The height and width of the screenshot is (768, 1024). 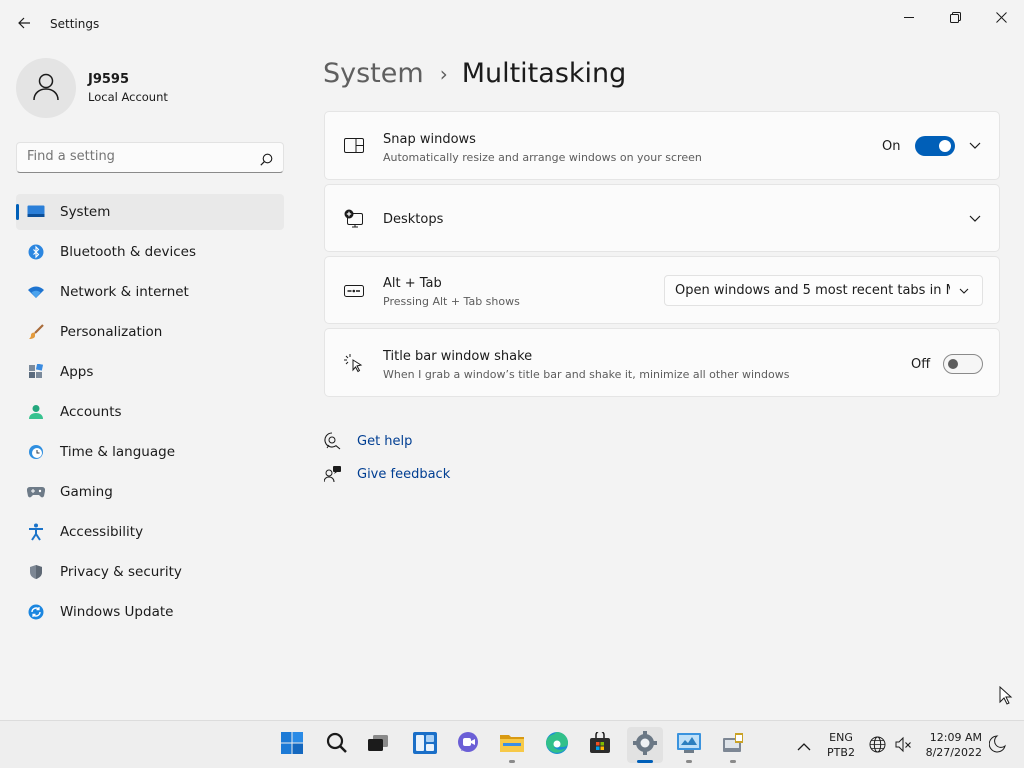 I want to click on search-input, so click(x=137, y=156).